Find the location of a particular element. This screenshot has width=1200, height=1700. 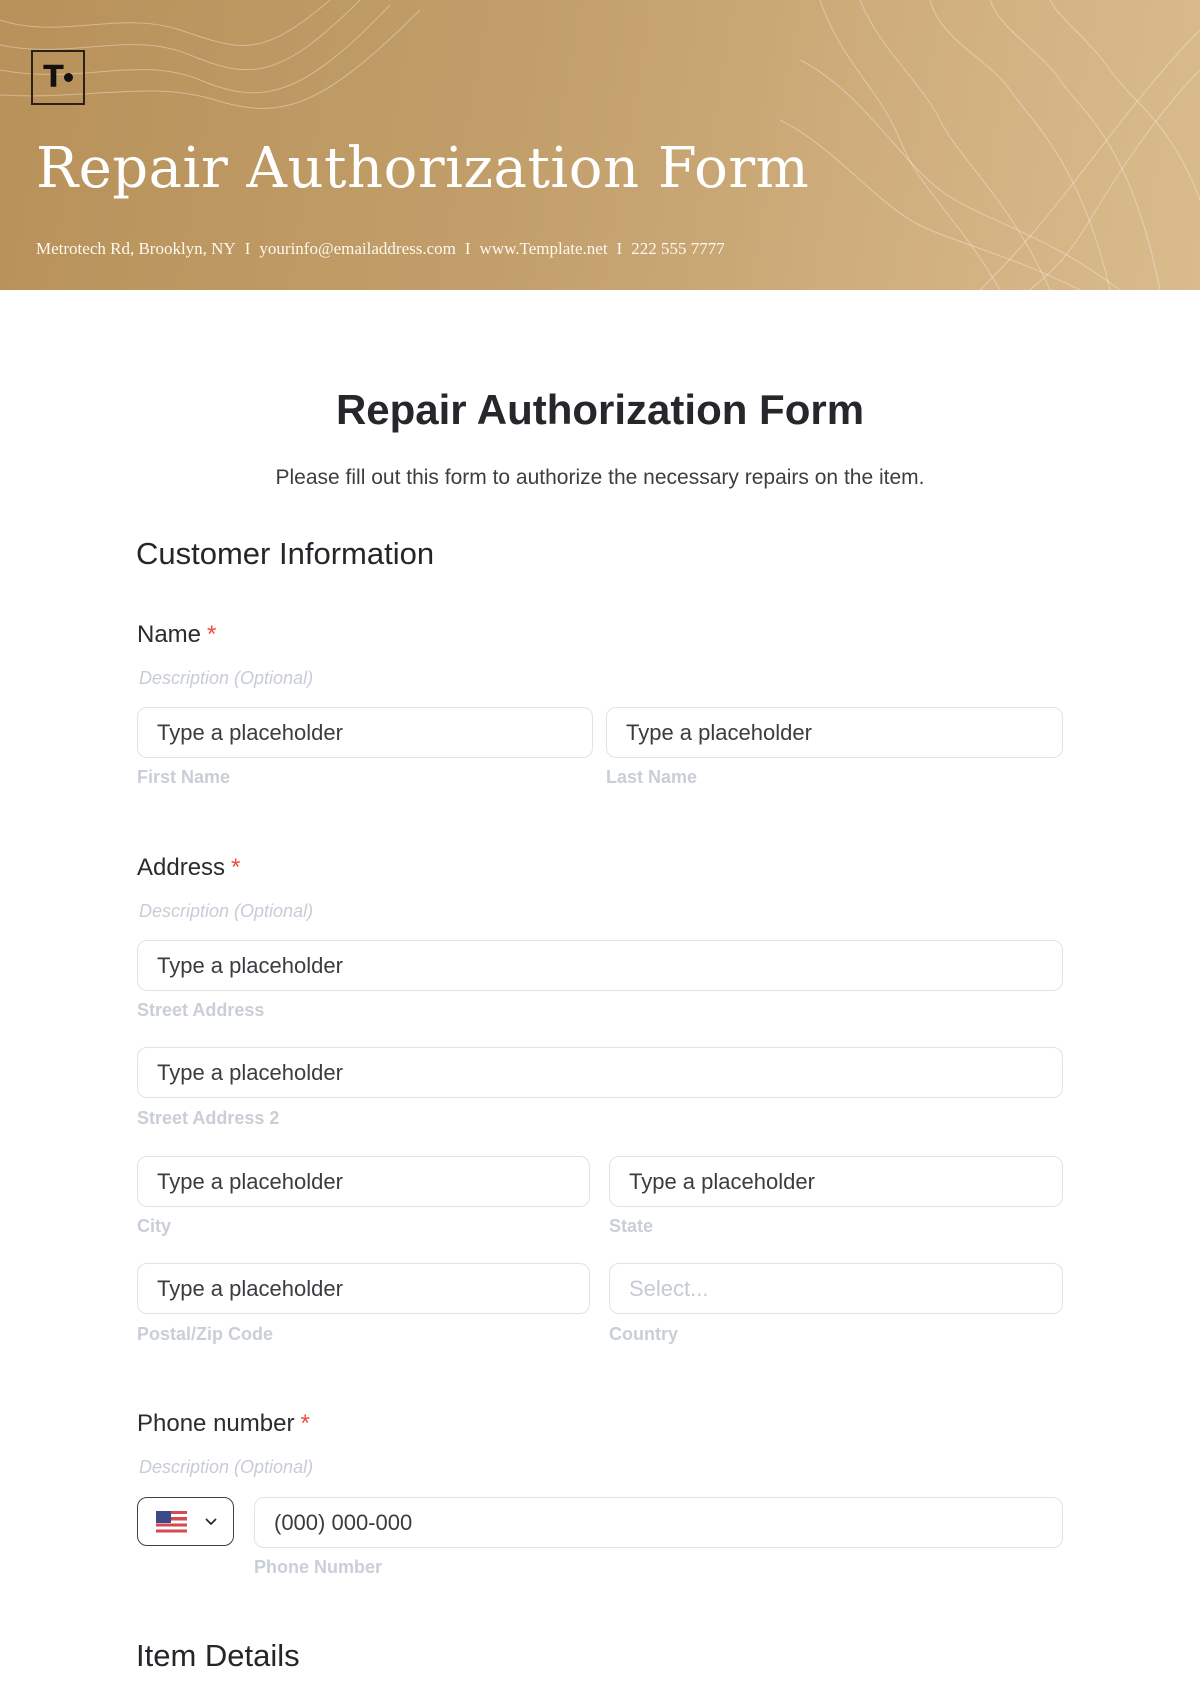

phone-label-text: Phone number is located at coordinates (216, 1423).